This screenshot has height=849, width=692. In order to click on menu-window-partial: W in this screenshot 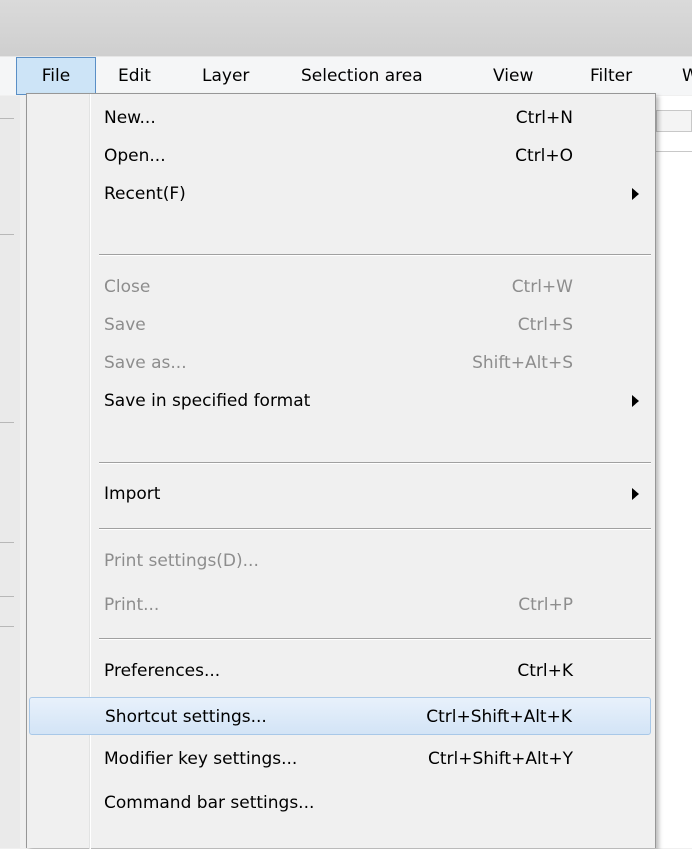, I will do `click(687, 76)`.